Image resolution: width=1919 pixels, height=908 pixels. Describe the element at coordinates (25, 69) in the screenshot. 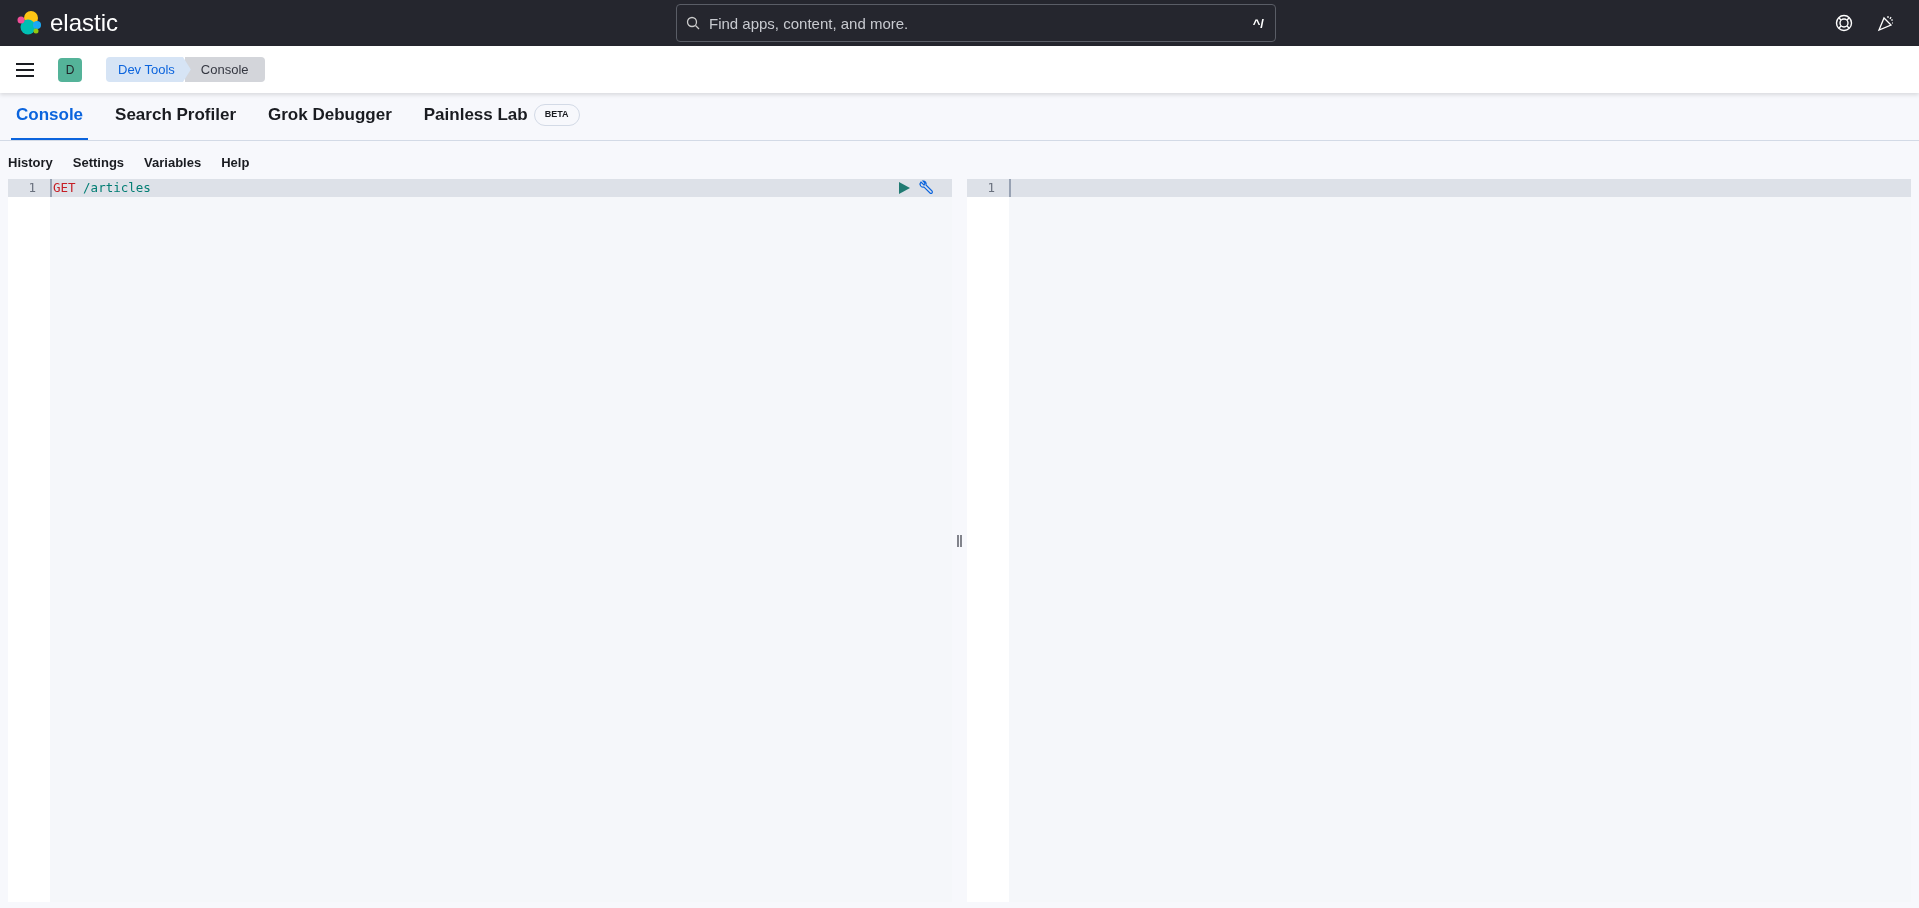

I see `menu-icon` at that location.